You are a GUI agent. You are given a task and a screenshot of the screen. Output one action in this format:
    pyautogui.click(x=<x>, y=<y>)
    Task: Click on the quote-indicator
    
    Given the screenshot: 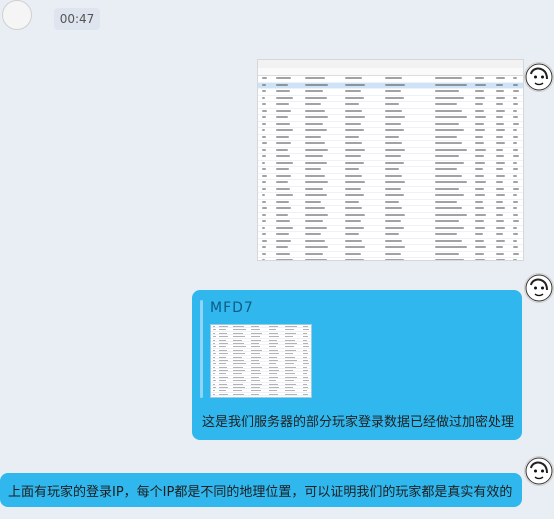 What is the action you would take?
    pyautogui.click(x=201, y=349)
    